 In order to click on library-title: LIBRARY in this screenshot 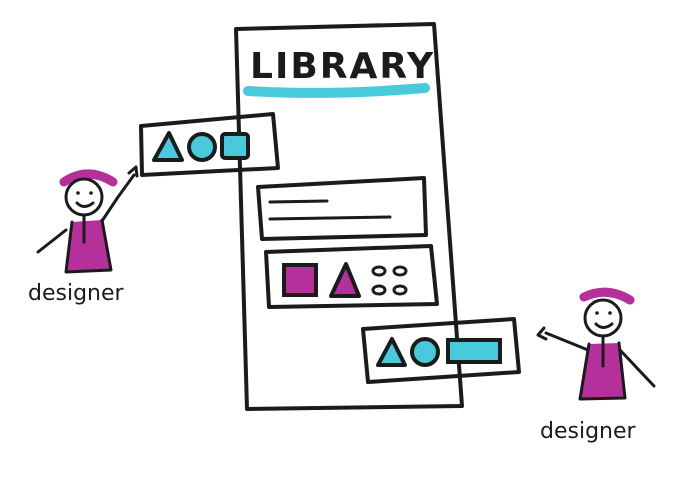, I will do `click(342, 66)`.